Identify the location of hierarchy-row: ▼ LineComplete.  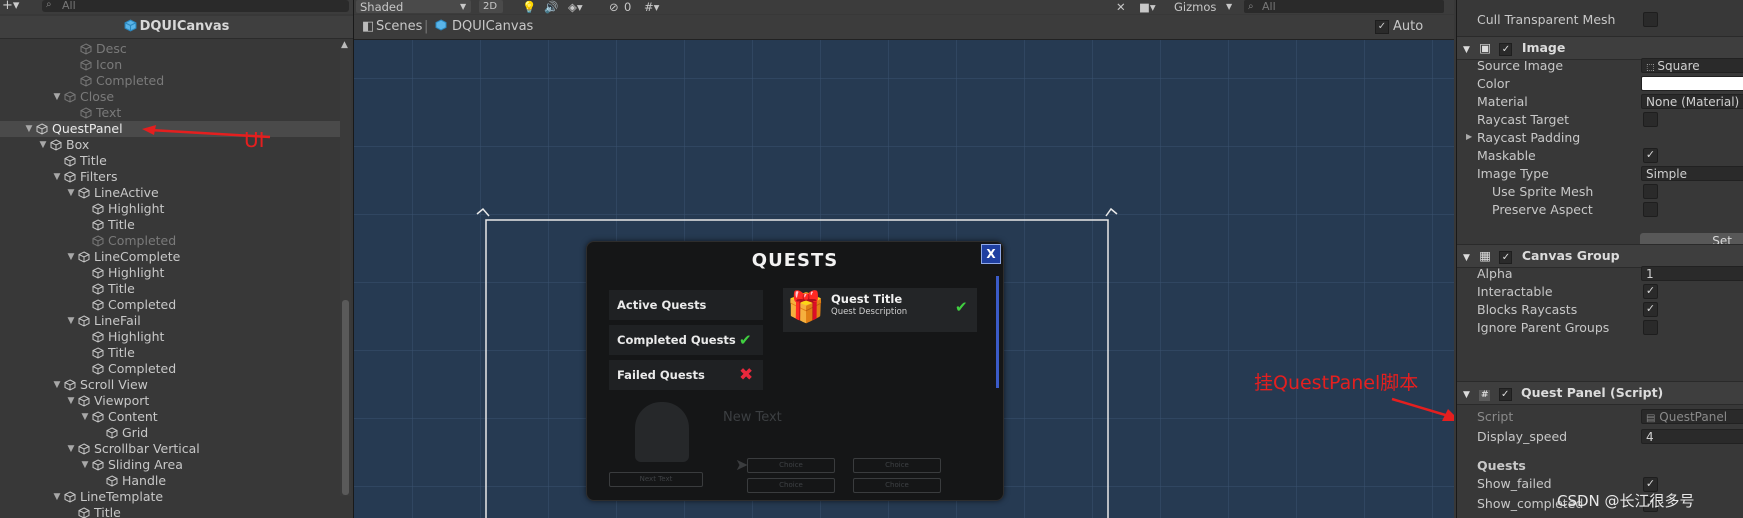
(170, 257).